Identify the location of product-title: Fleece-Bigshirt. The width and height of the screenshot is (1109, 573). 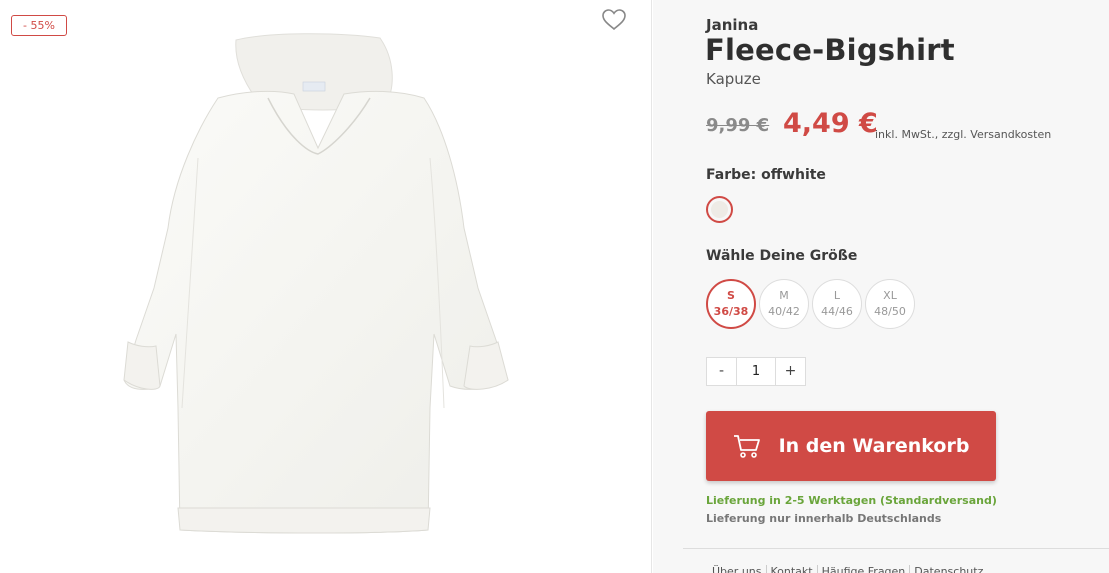
(830, 50).